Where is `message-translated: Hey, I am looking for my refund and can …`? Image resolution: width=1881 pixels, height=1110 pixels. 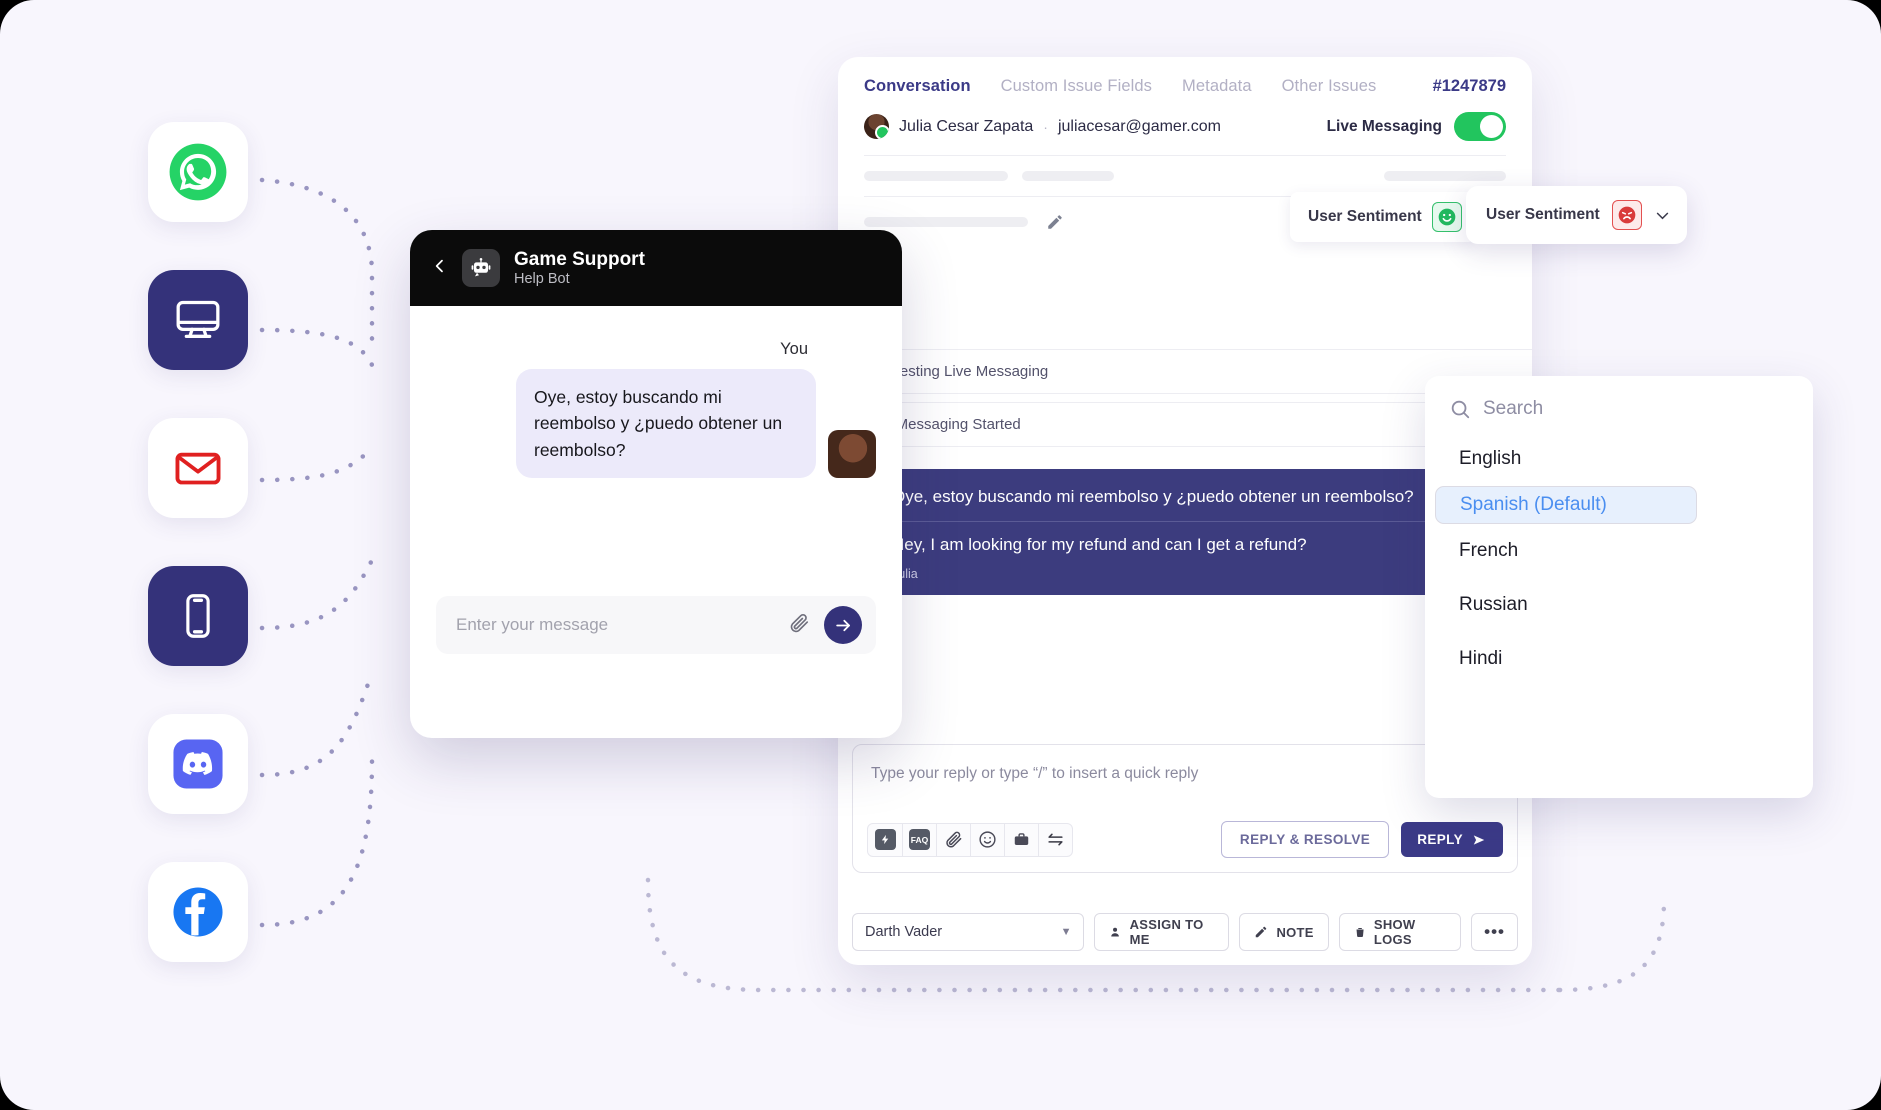
message-translated: Hey, I am looking for my refund and can … is located at coordinates (1099, 545).